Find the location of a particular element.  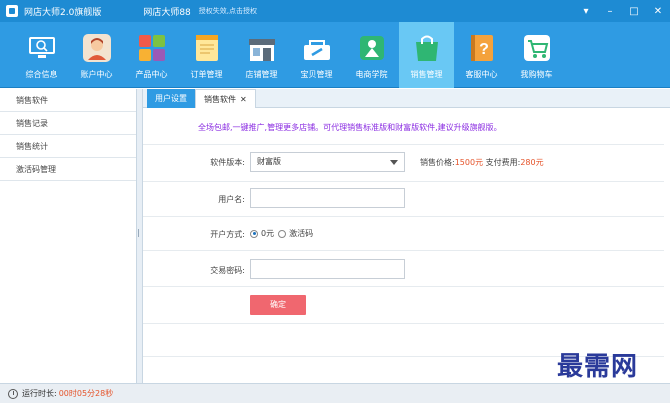

minimize-icon: – is located at coordinates (610, 11).